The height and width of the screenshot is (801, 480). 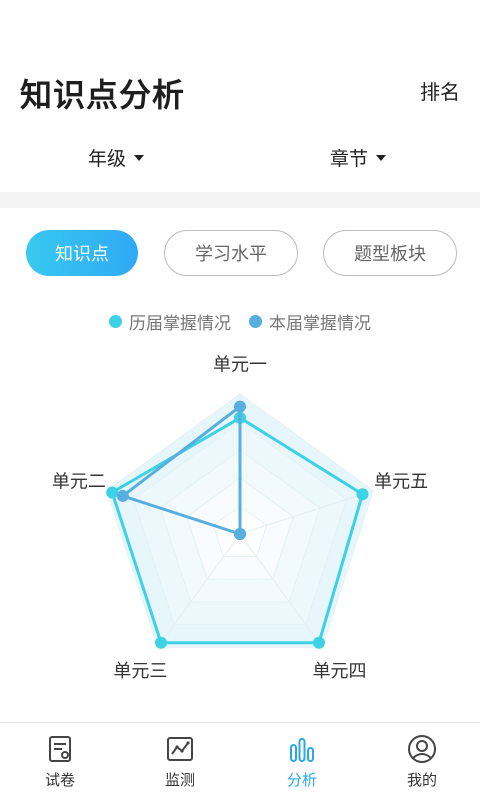 I want to click on rank-button: 排名, so click(x=440, y=90).